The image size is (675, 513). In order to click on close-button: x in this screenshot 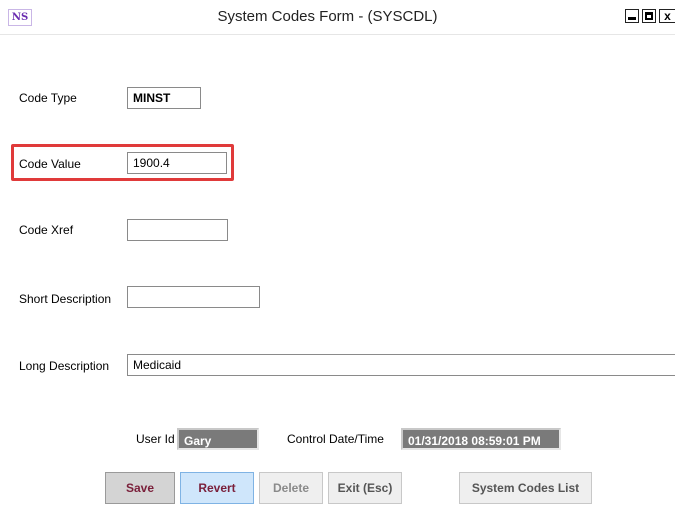, I will do `click(667, 16)`.